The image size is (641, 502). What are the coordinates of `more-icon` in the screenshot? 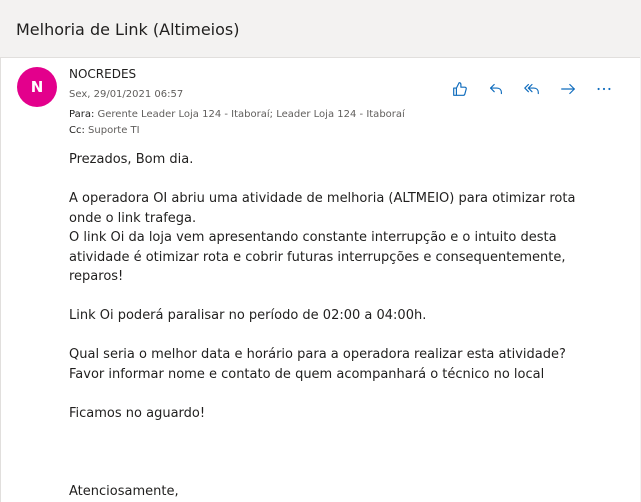 It's located at (604, 89).